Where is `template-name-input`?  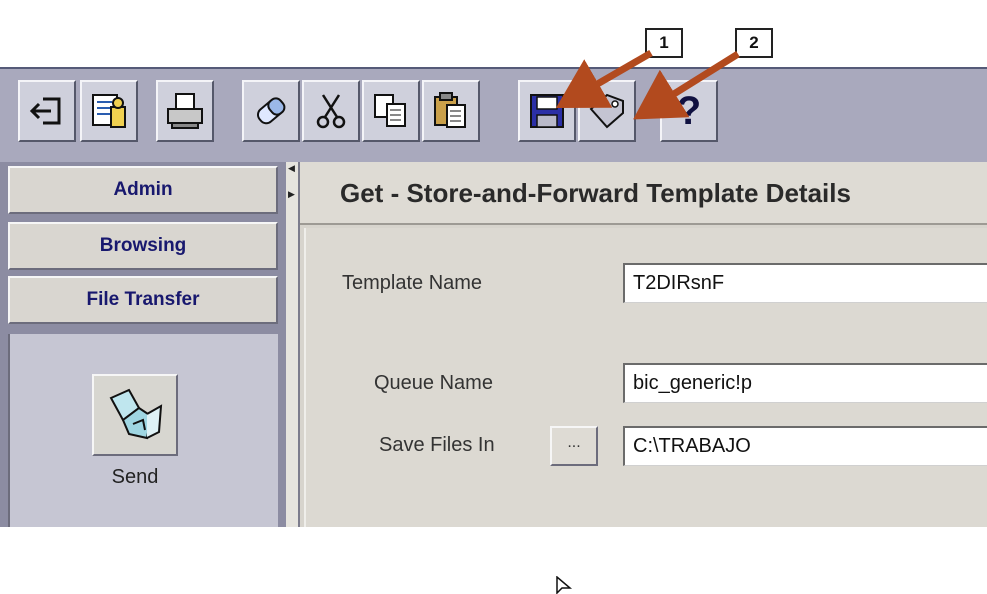 template-name-input is located at coordinates (805, 283).